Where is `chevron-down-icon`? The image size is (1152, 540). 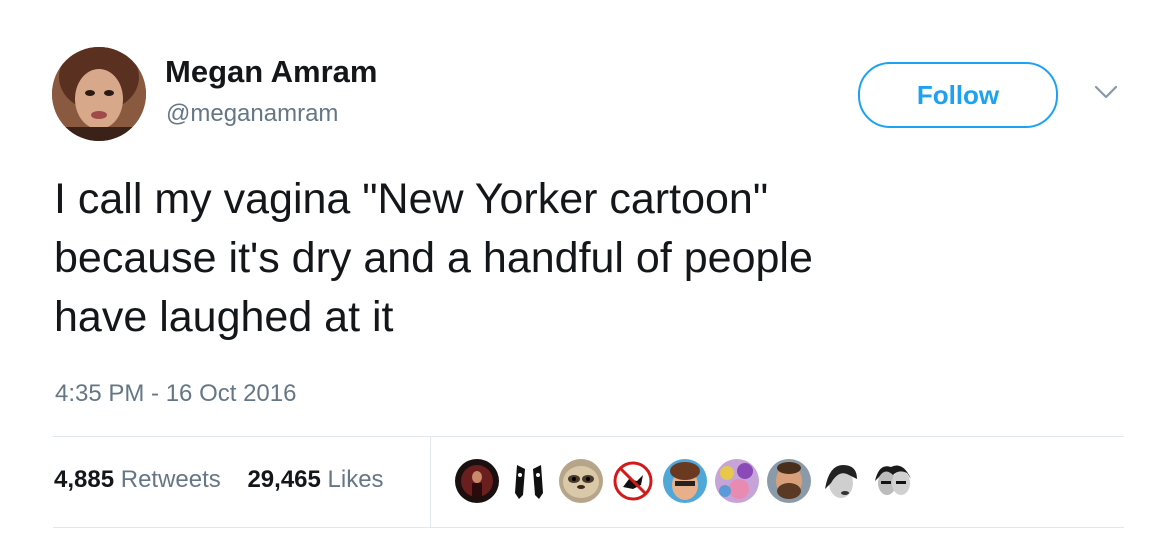
chevron-down-icon is located at coordinates (1106, 92).